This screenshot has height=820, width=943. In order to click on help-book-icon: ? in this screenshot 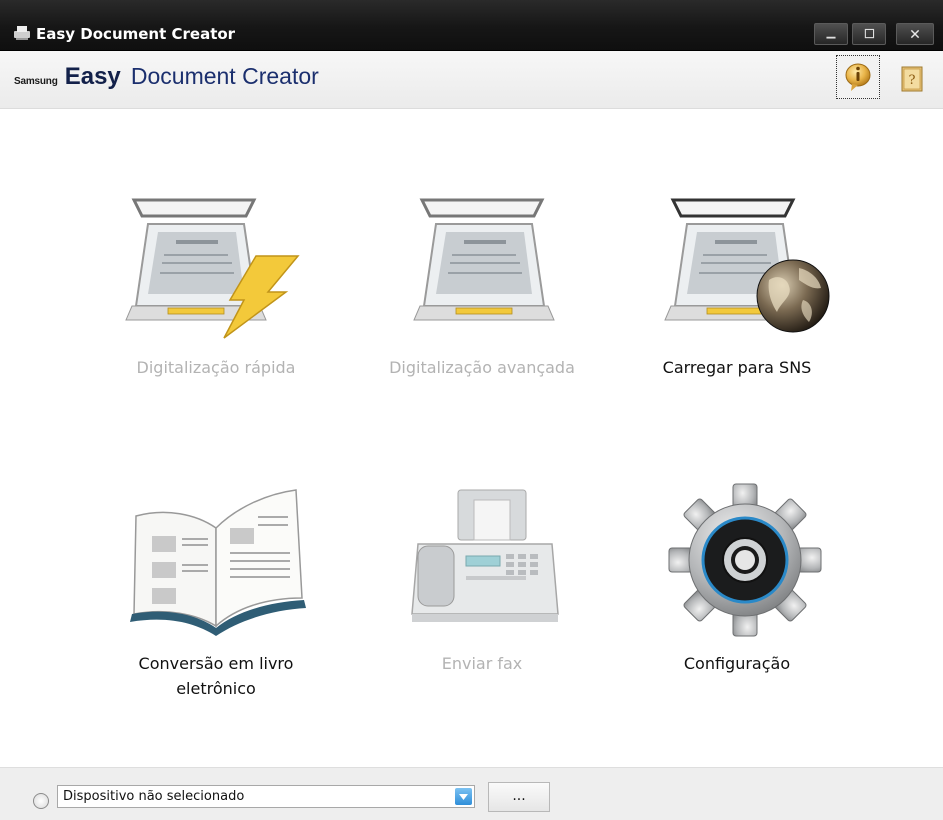, I will do `click(912, 79)`.